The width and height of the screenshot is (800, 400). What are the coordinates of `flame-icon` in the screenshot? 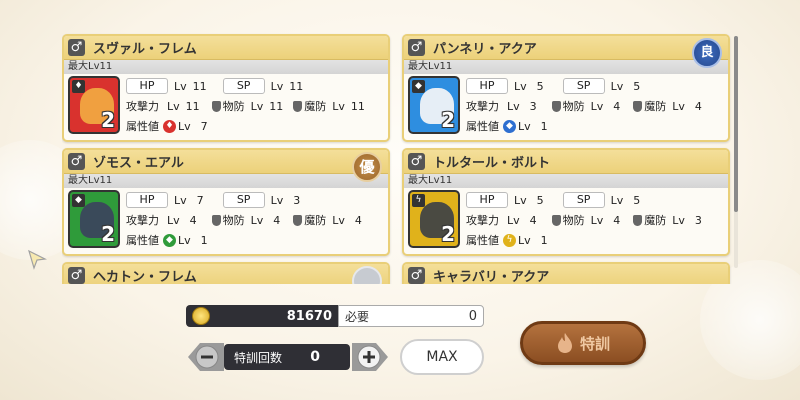 It's located at (564, 343).